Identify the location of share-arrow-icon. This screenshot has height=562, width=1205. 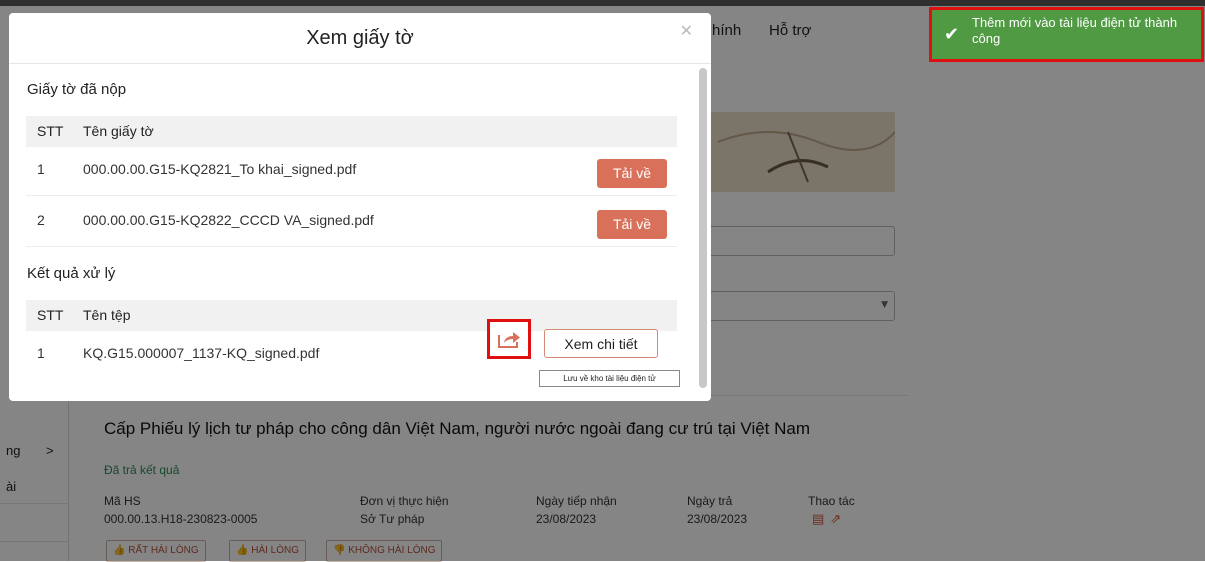
(509, 340).